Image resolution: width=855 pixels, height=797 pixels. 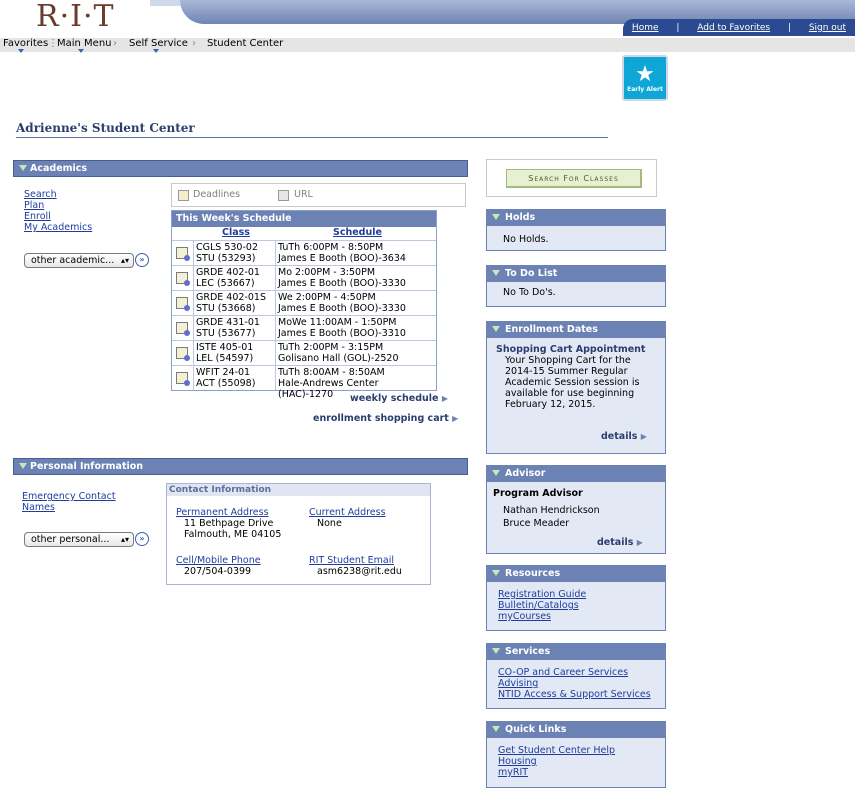 I want to click on search-link: Search, so click(x=58, y=194).